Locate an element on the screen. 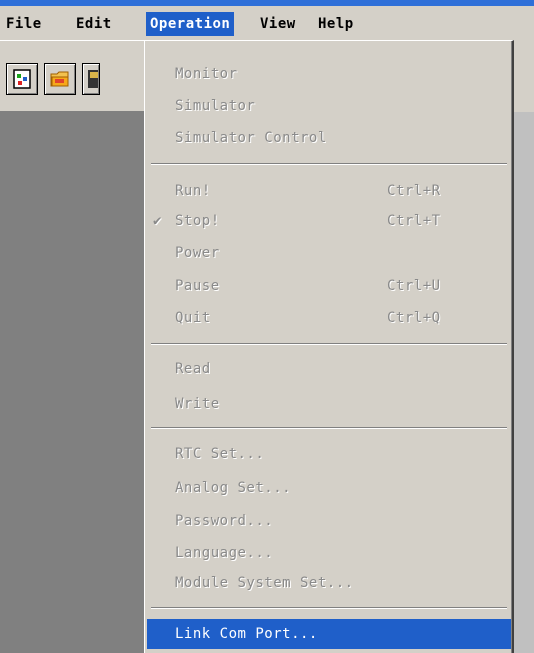  menu-help: Help is located at coordinates (336, 24).